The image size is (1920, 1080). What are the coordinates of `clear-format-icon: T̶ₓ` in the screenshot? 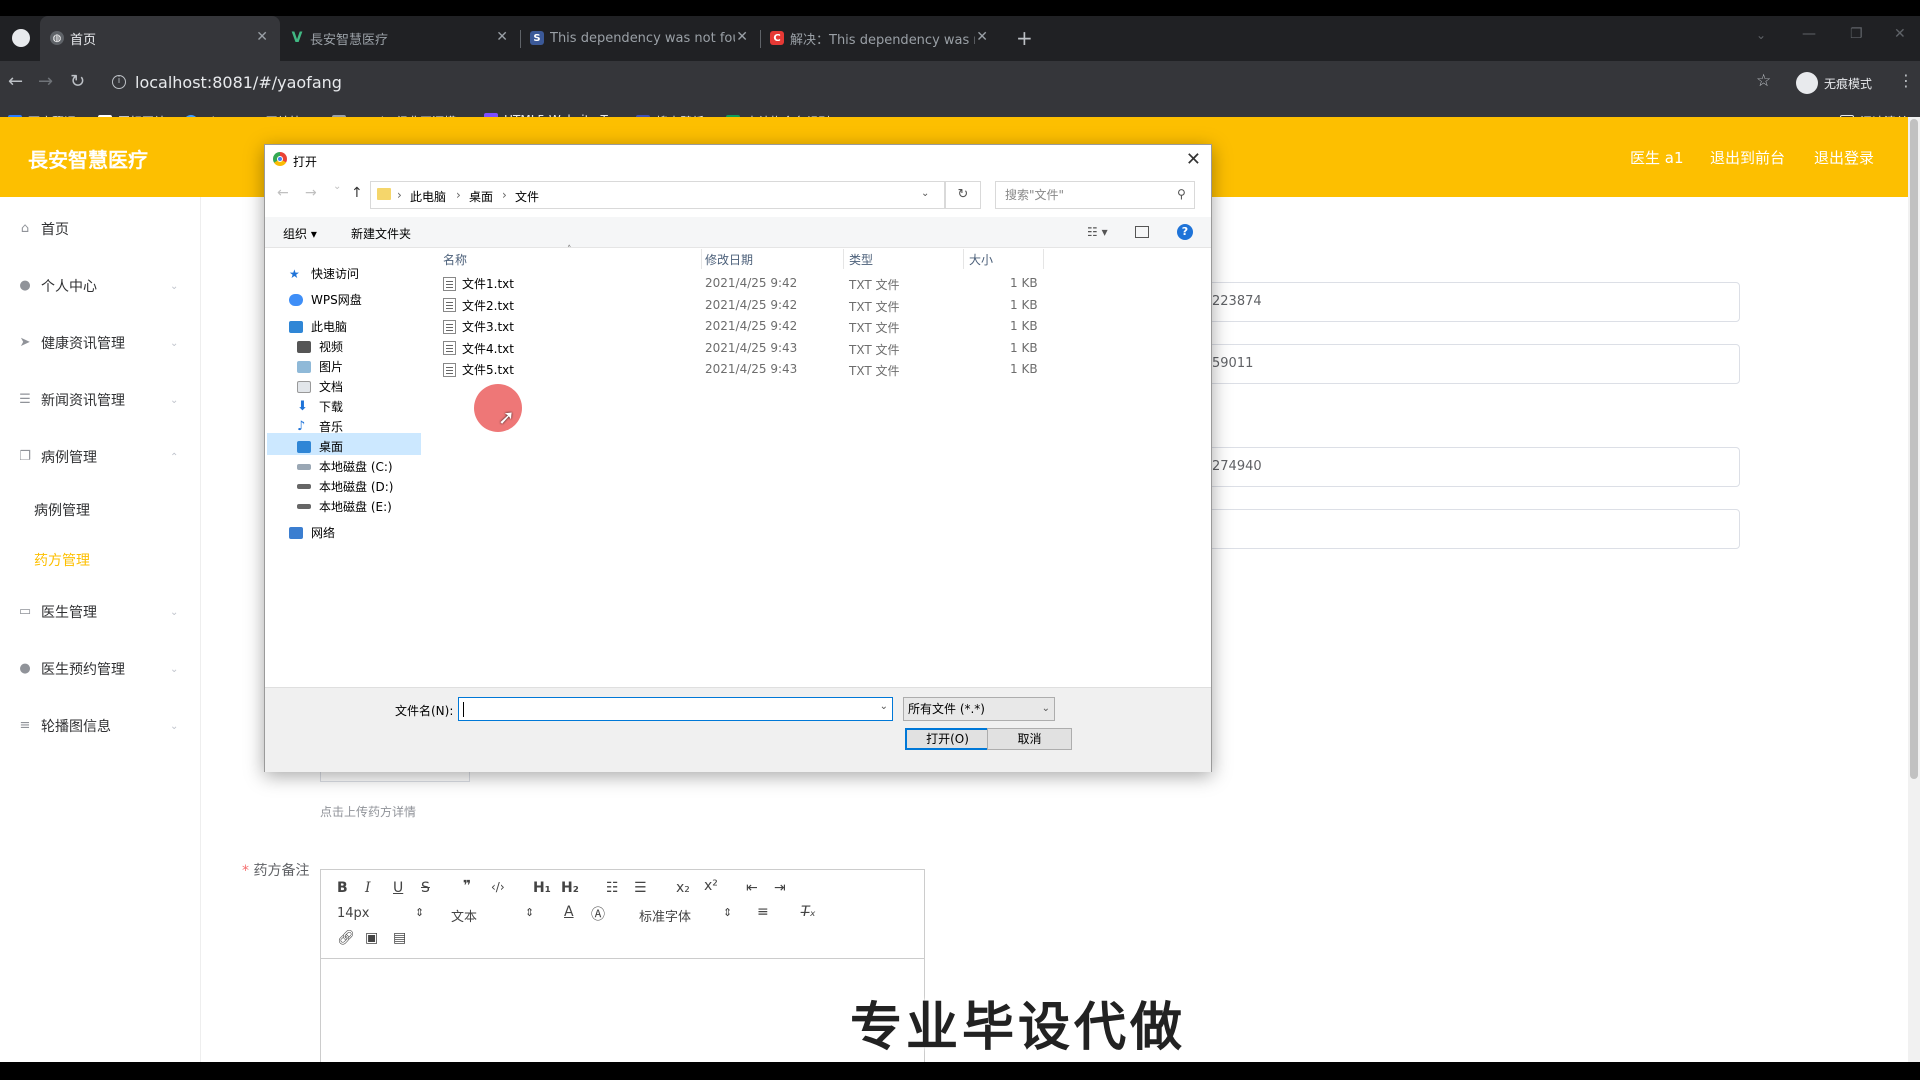 It's located at (808, 912).